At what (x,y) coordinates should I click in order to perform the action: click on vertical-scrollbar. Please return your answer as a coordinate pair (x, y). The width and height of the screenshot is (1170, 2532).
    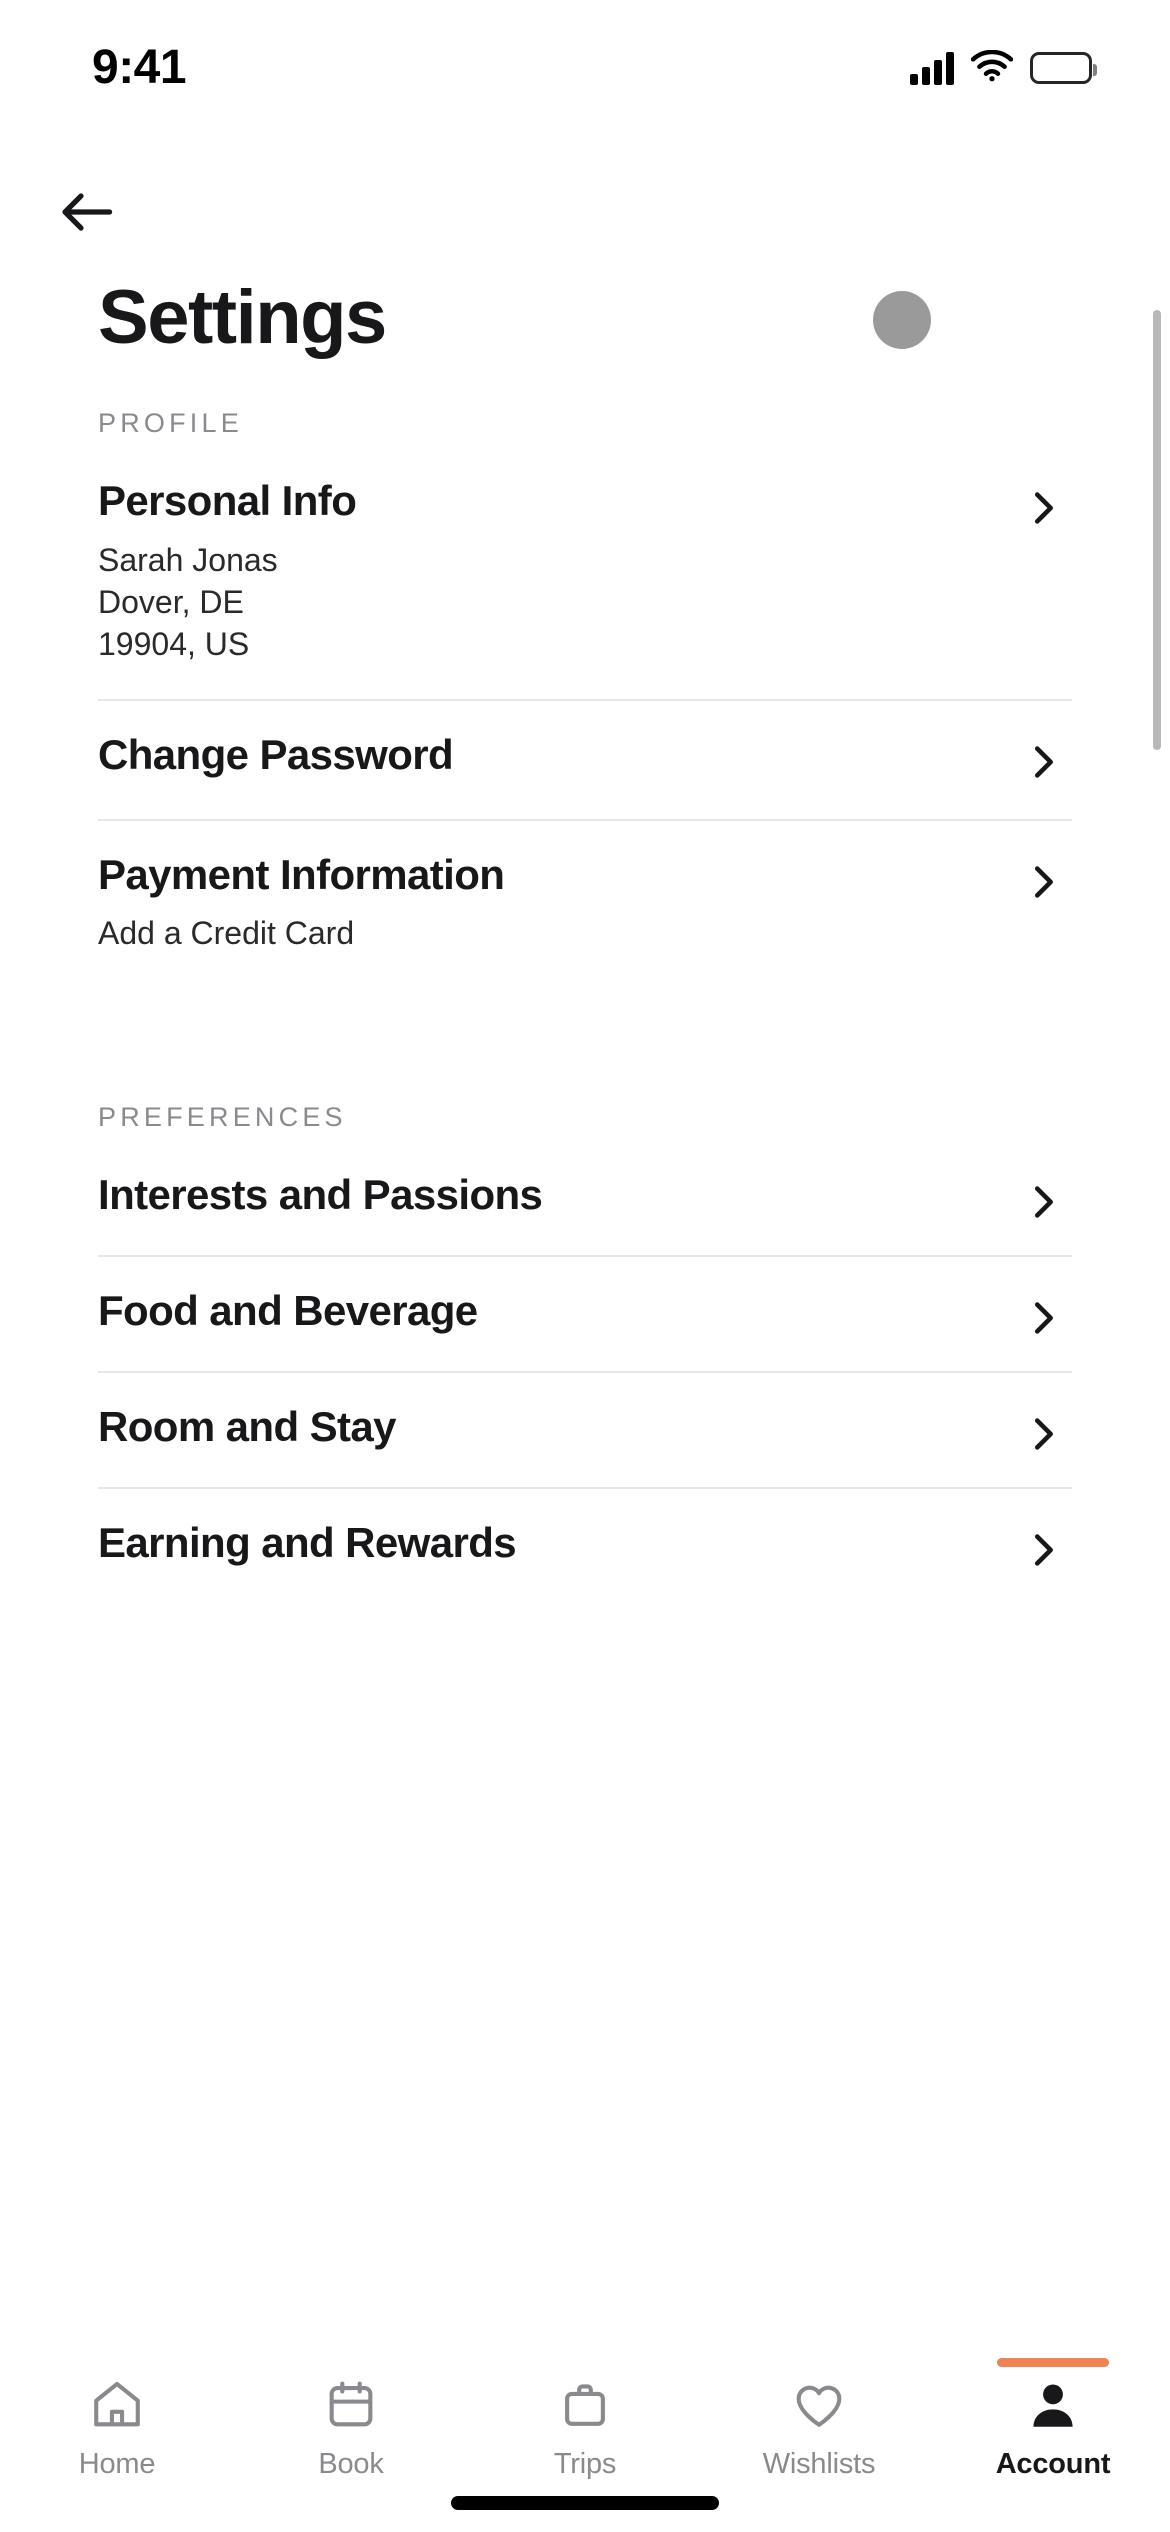
    Looking at the image, I should click on (1157, 530).